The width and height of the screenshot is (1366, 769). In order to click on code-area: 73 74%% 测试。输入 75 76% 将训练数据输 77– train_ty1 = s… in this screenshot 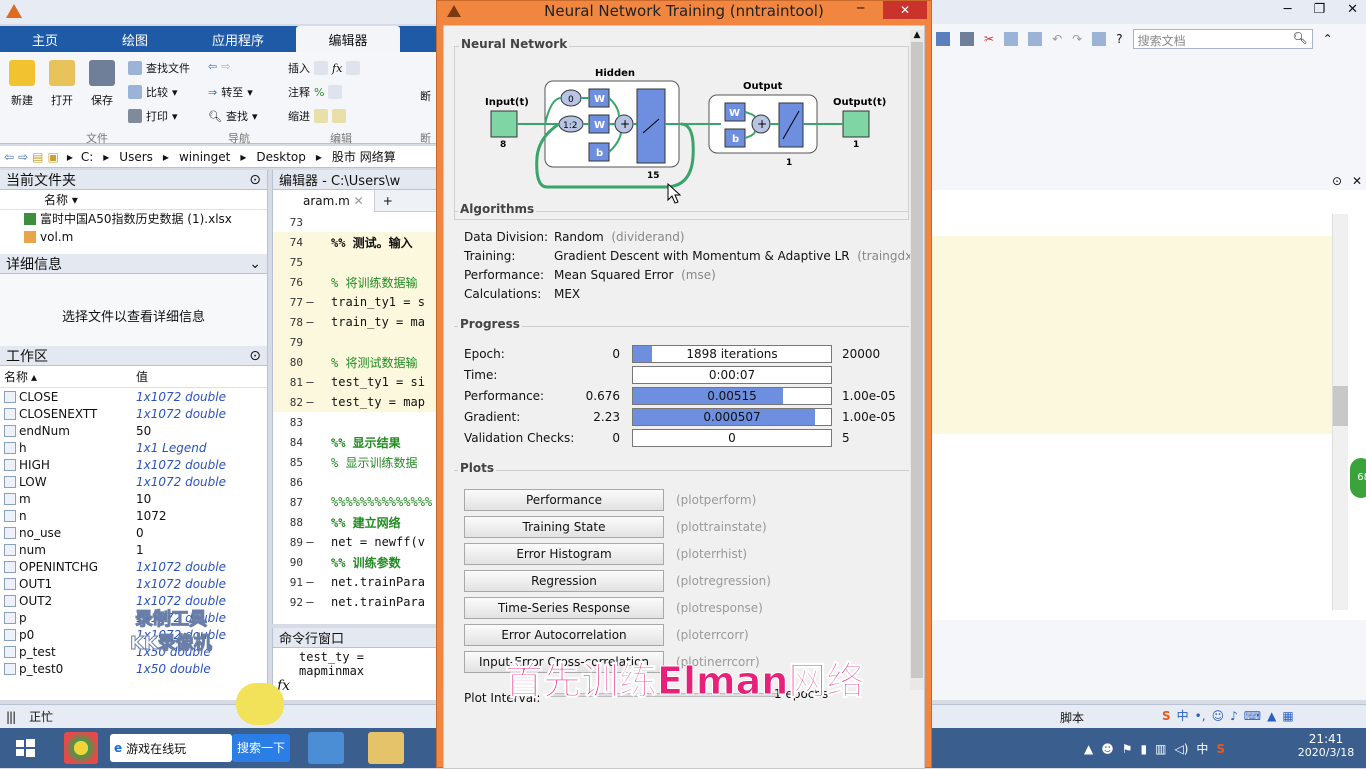, I will do `click(354, 412)`.